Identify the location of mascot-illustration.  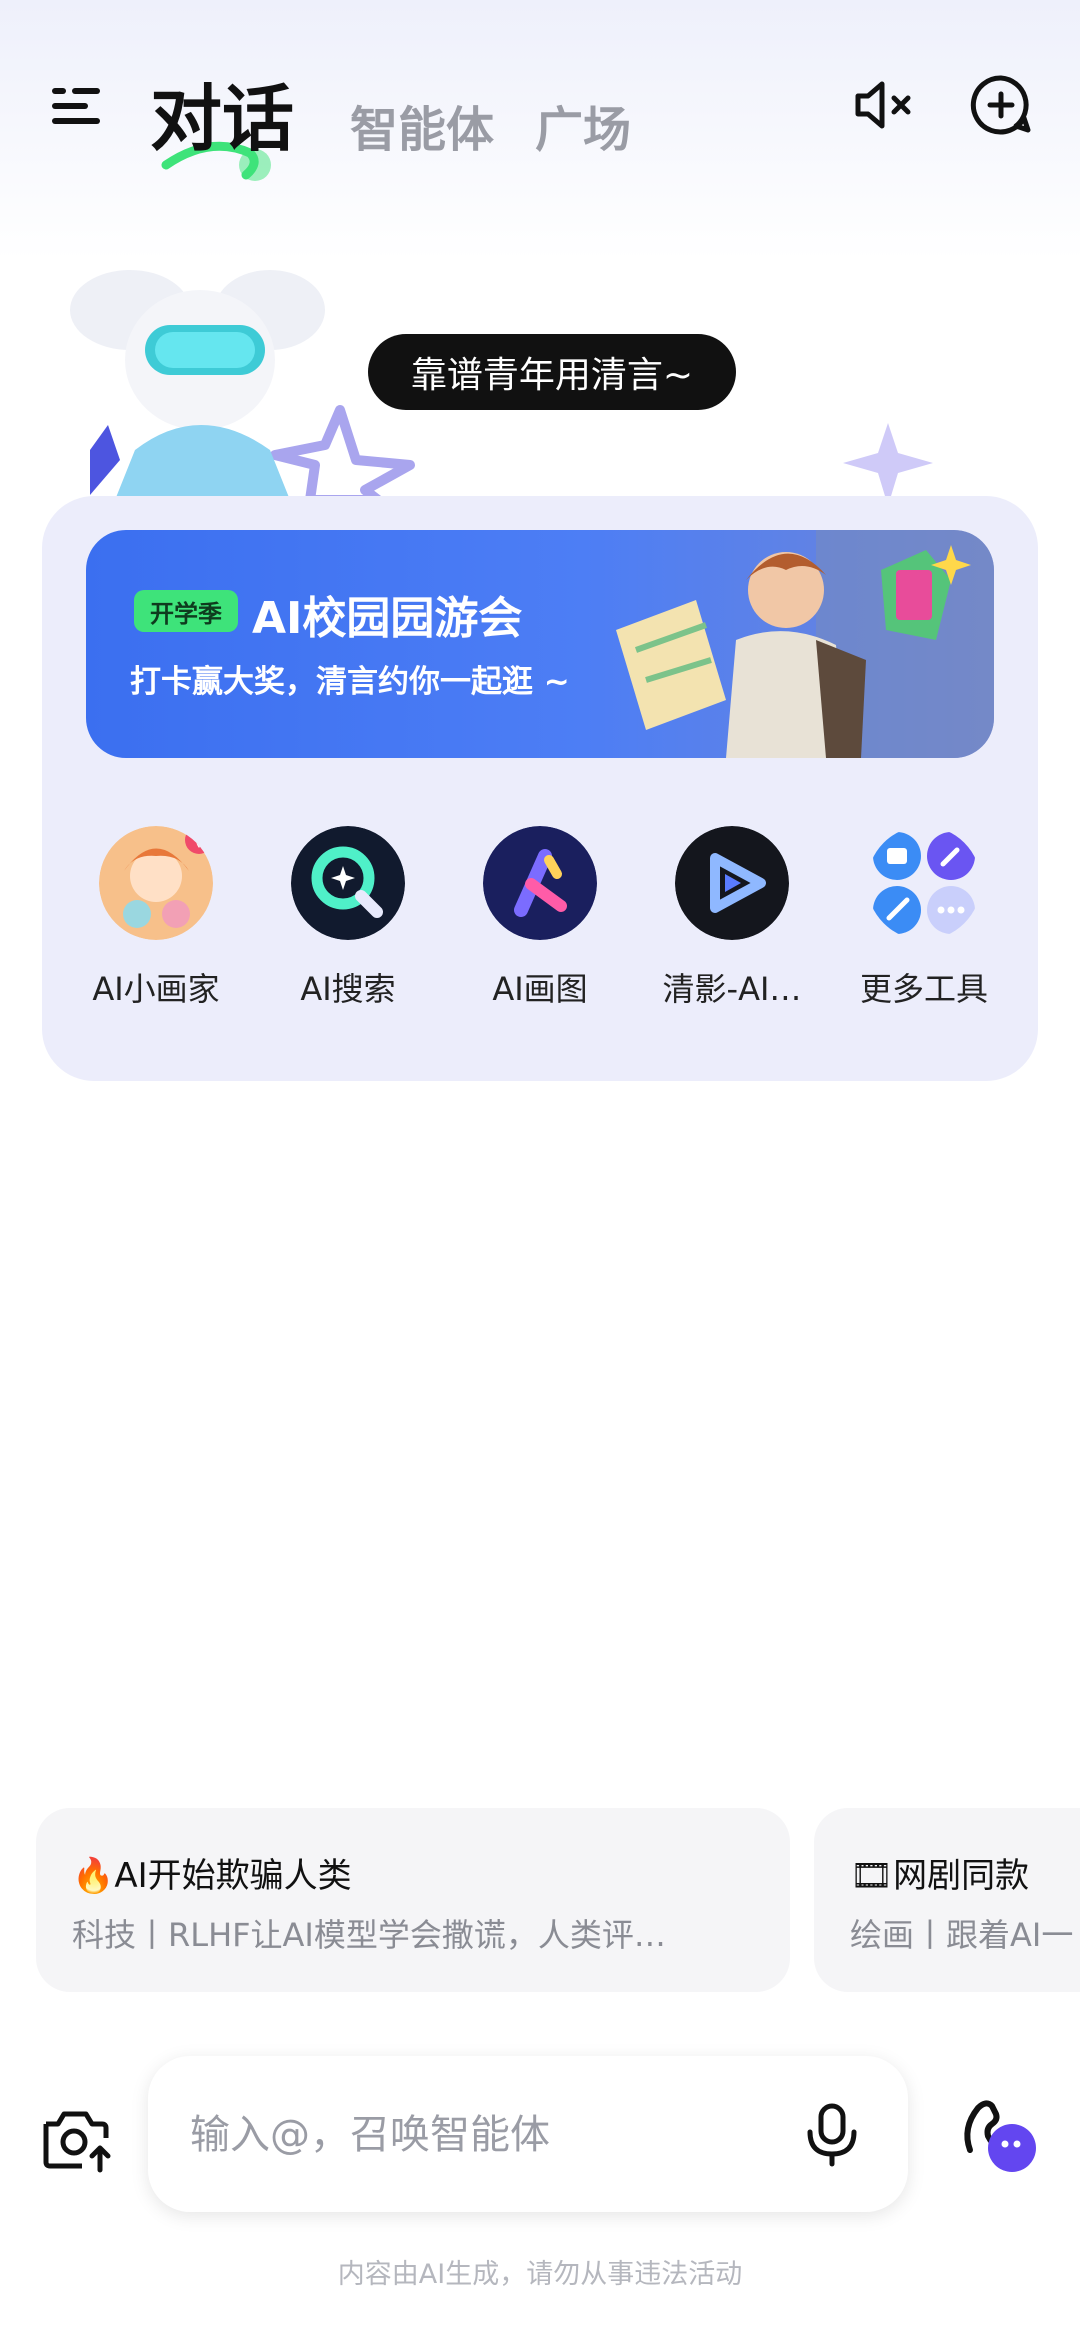
(242, 385).